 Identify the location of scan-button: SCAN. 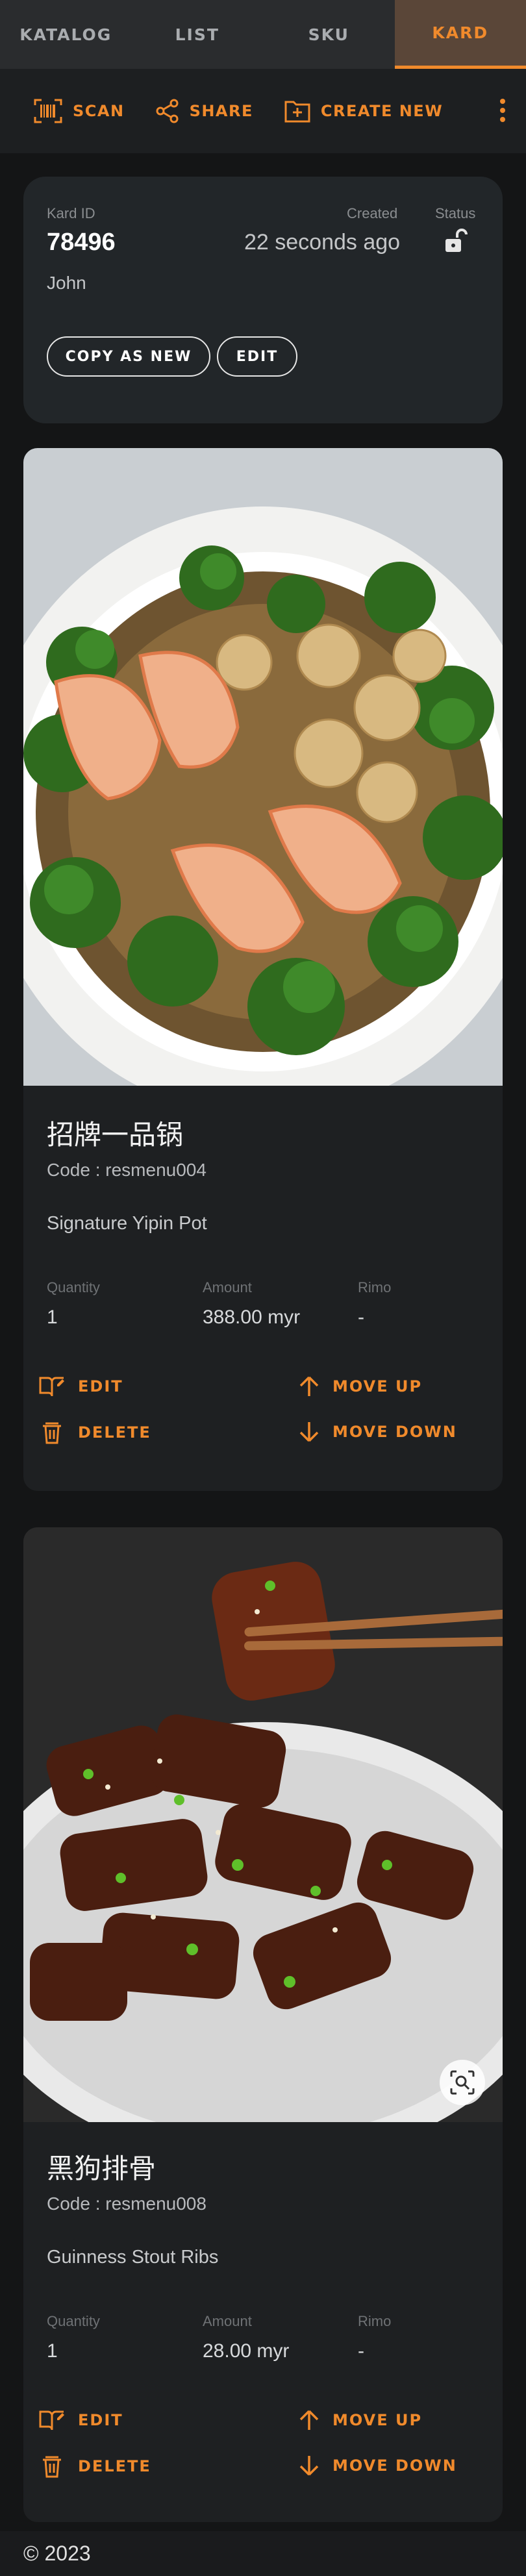
(79, 111).